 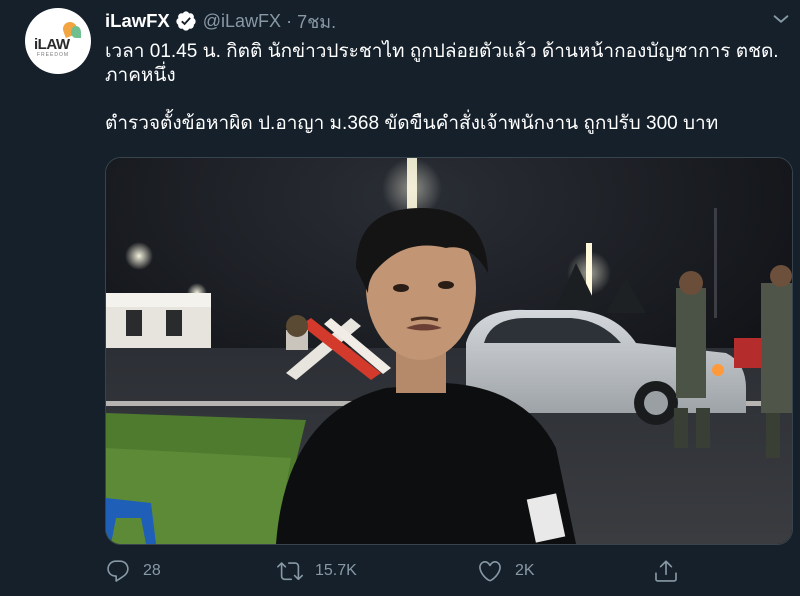 I want to click on tweet-header: iLawFX @iLawFX · 7ชม., so click(x=220, y=21).